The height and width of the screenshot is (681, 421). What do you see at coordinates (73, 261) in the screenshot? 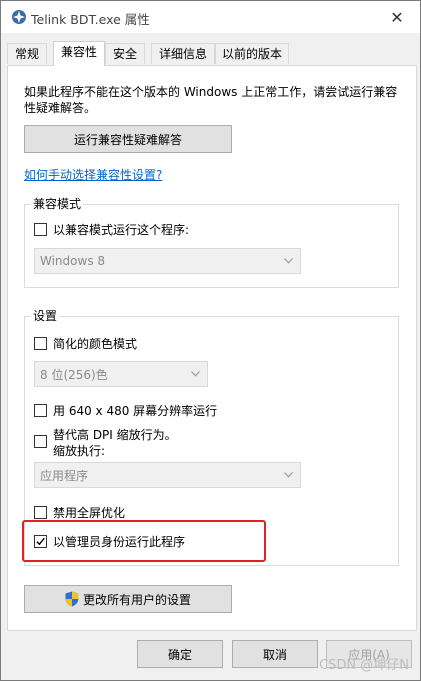
I see `compat-os-value: Windows 8` at bounding box center [73, 261].